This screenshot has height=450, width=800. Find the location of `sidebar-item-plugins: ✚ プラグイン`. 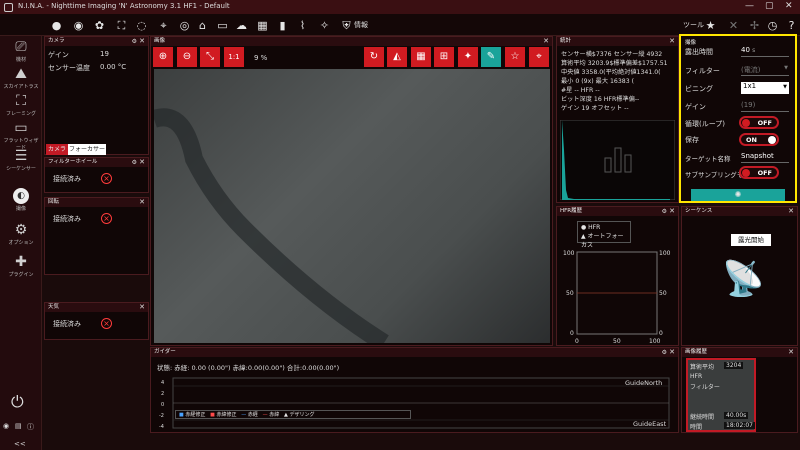

sidebar-item-plugins: ✚ プラグイン is located at coordinates (21, 266).